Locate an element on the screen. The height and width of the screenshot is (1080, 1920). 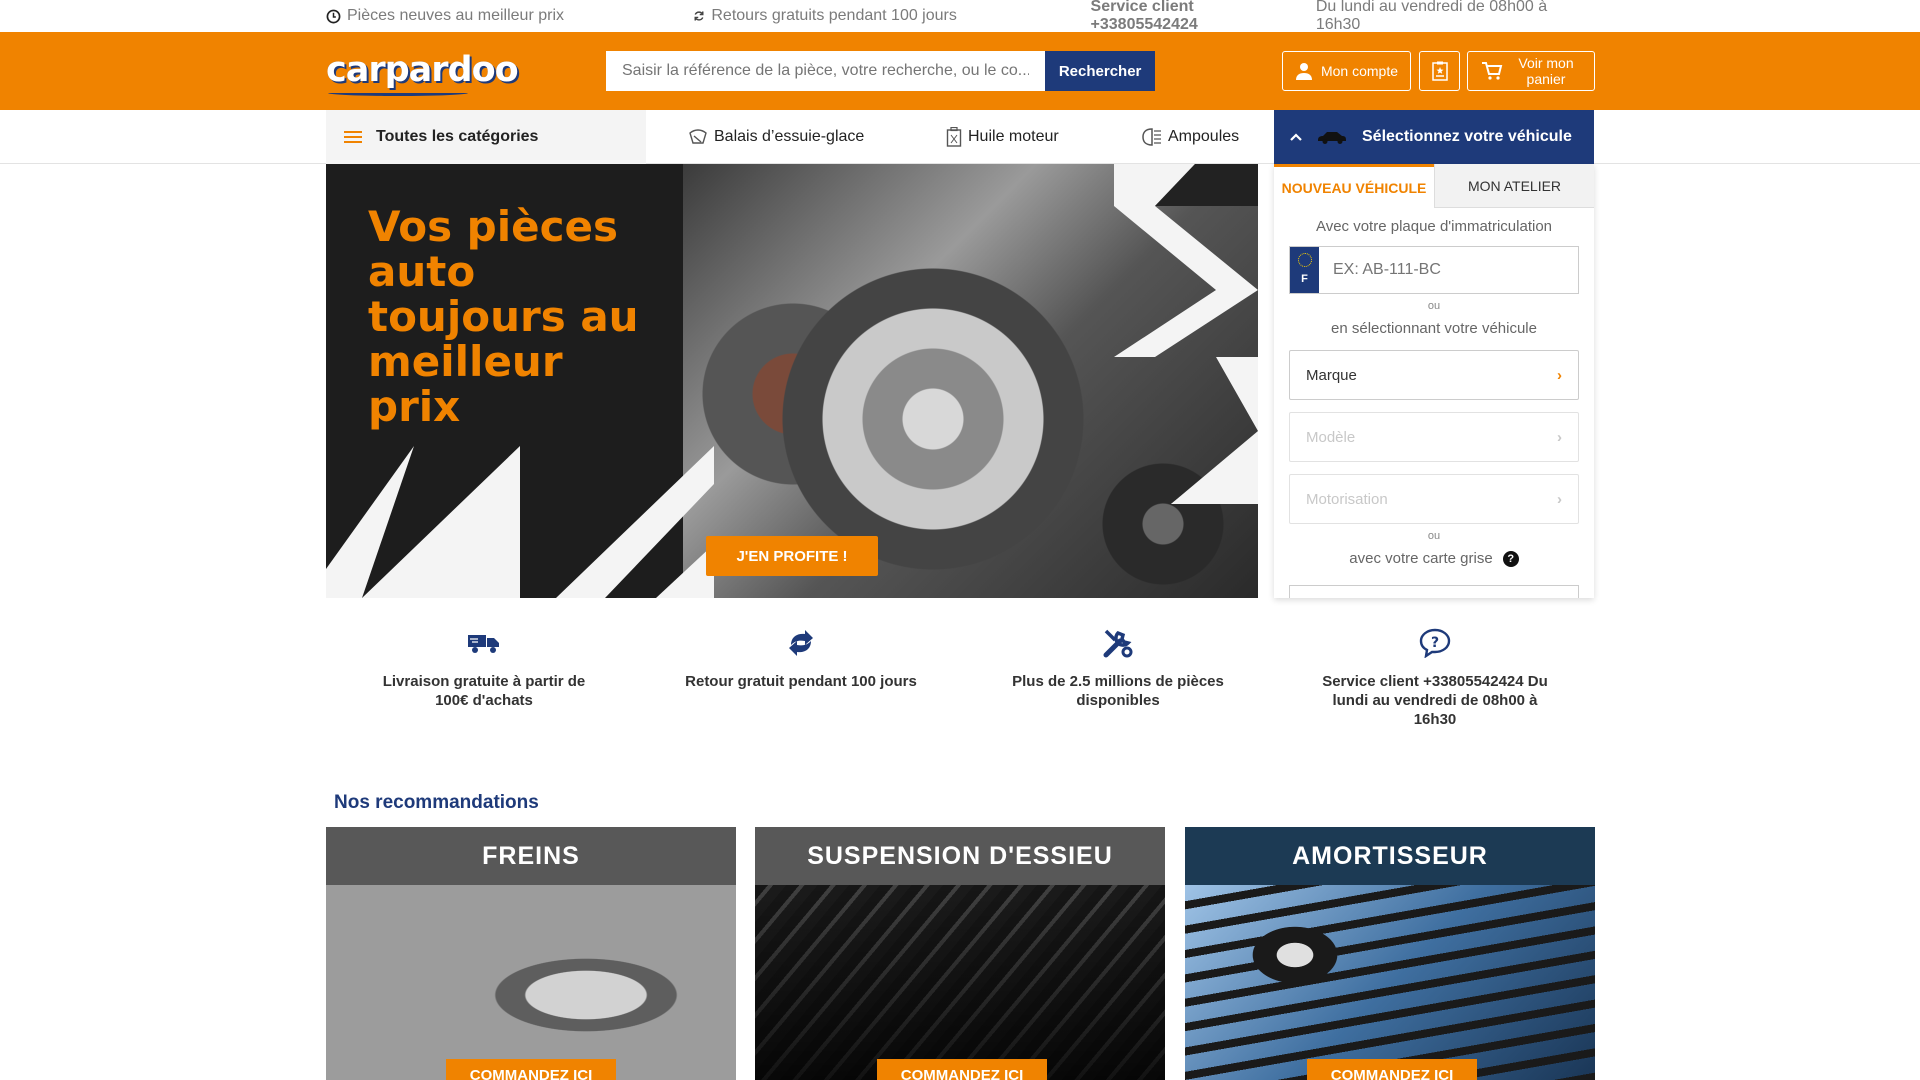
plate-field: F is located at coordinates (1434, 270).